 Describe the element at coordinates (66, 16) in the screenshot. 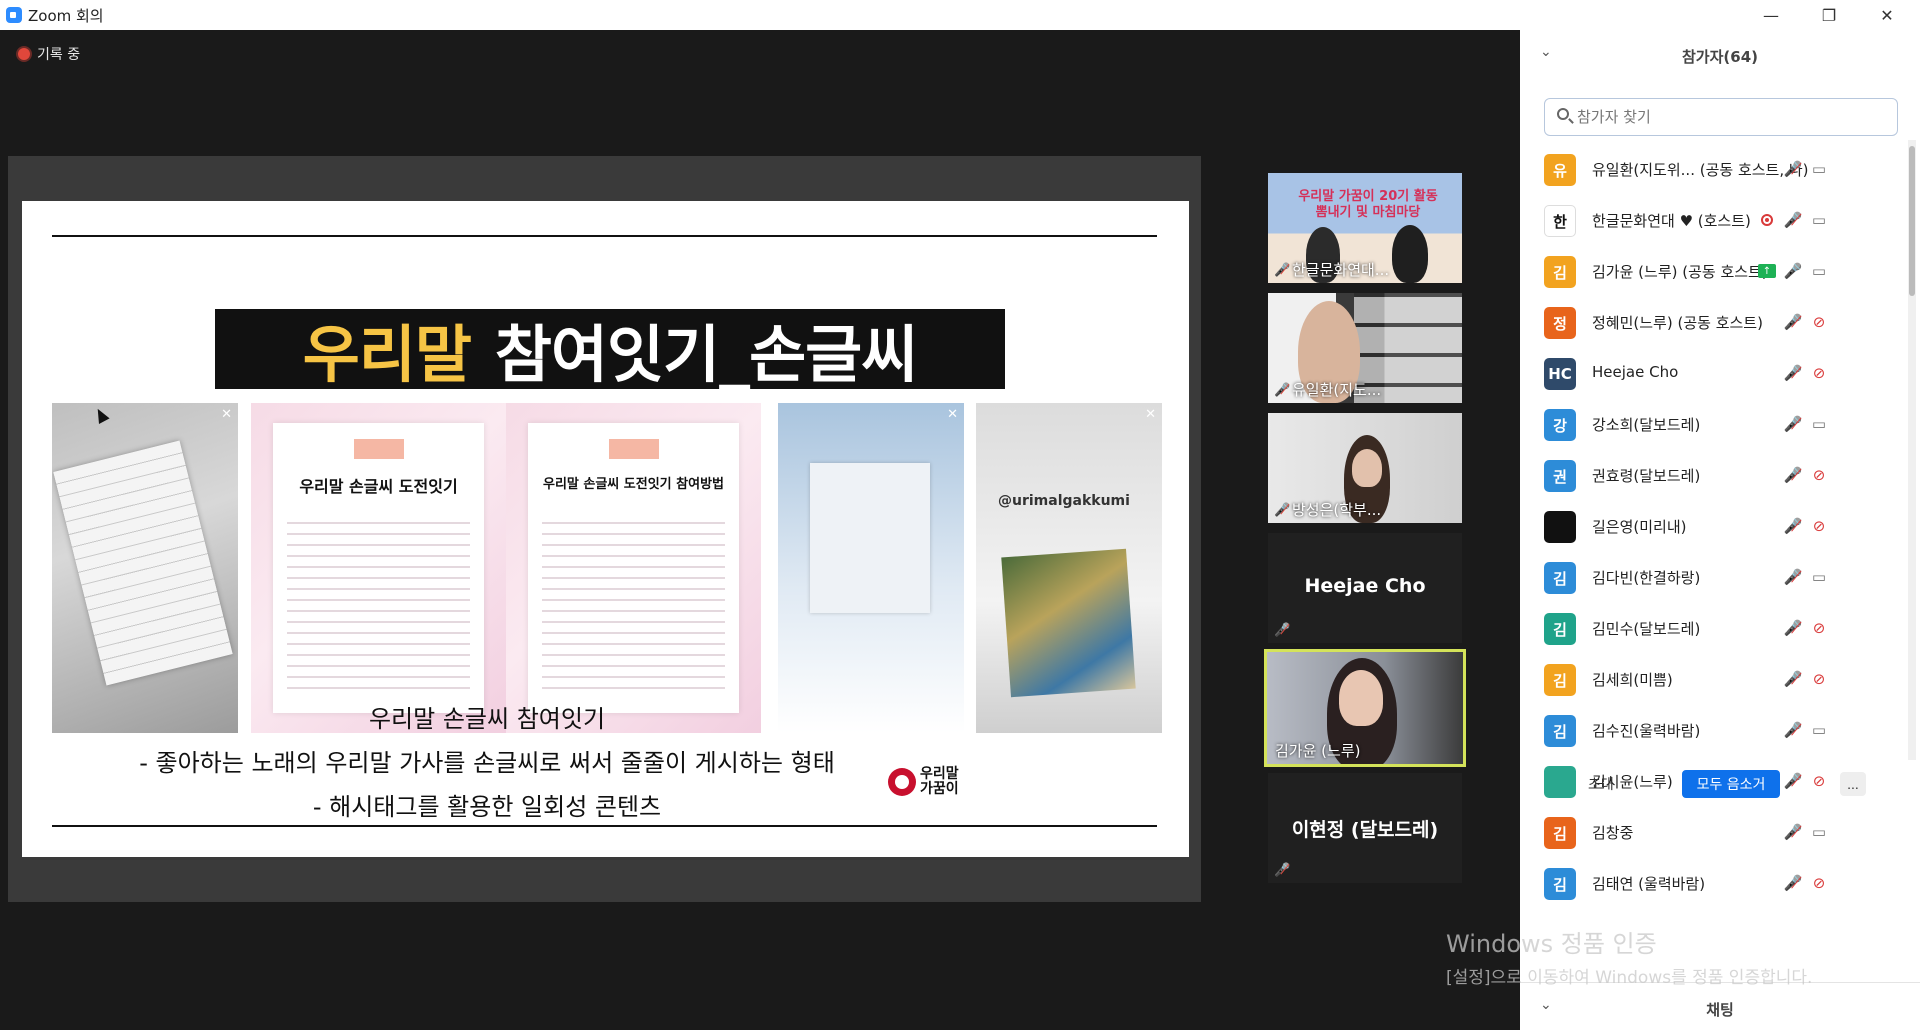

I see `window-title: Zoom 회의` at that location.